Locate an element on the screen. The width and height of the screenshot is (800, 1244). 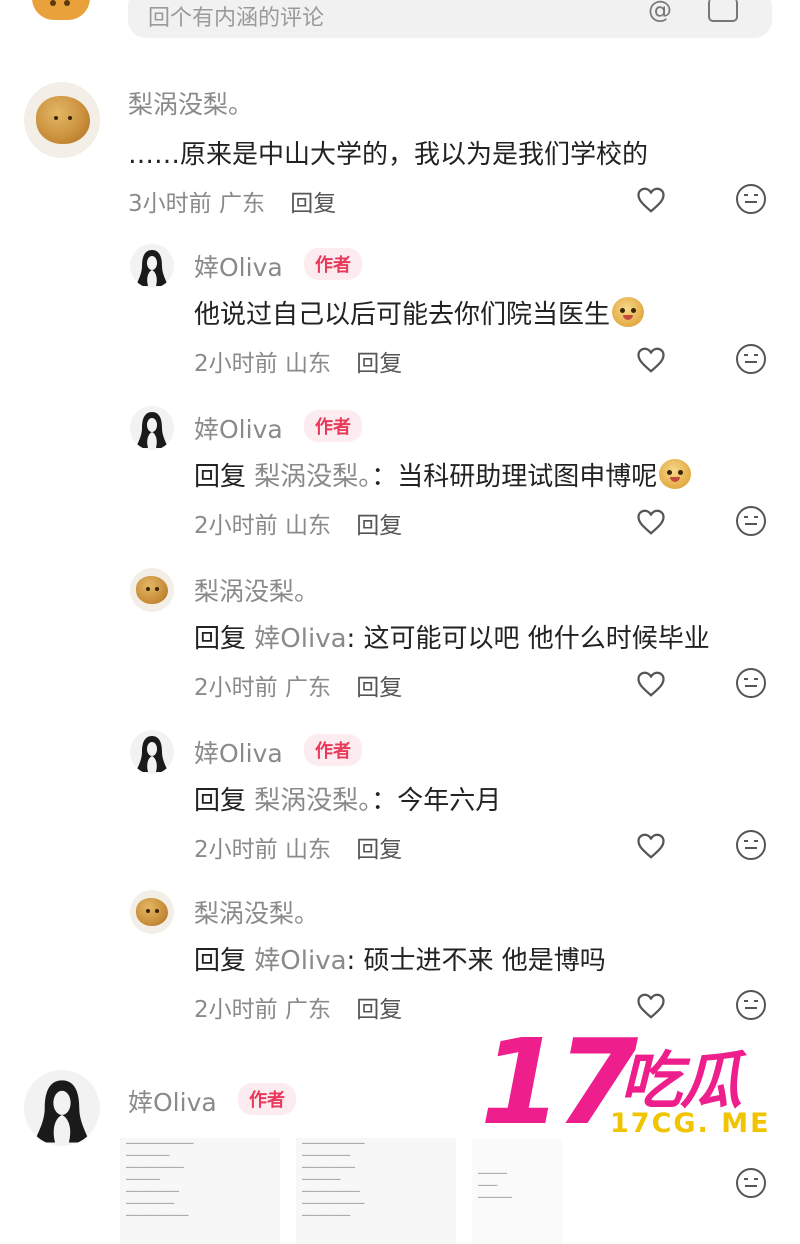
comment-input: 回个有内涵的评论 @ is located at coordinates (450, 19).